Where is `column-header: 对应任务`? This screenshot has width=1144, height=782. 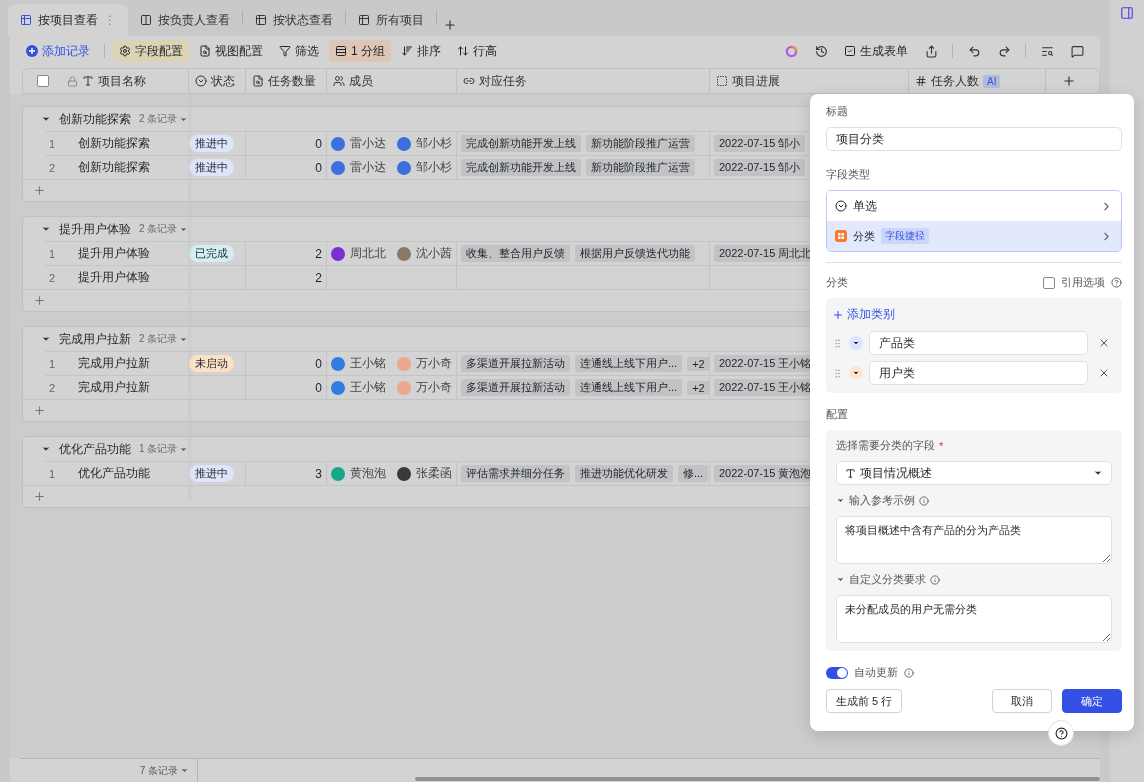 column-header: 对应任务 is located at coordinates (583, 81).